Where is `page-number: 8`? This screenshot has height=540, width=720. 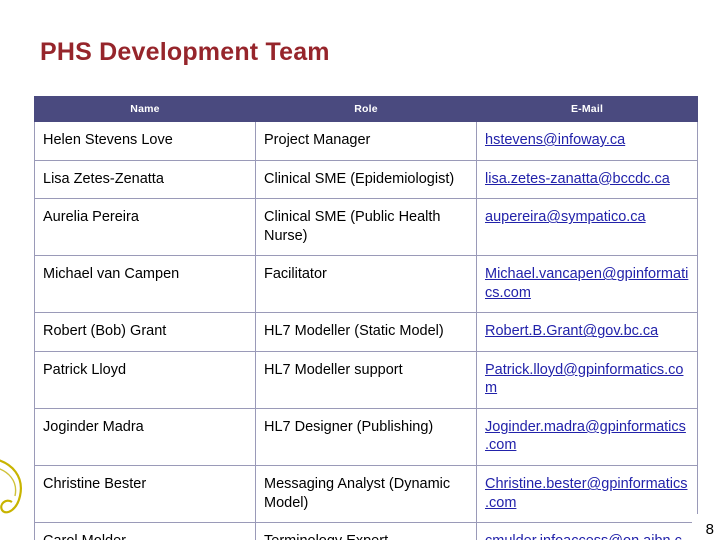
page-number: 8 is located at coordinates (709, 529).